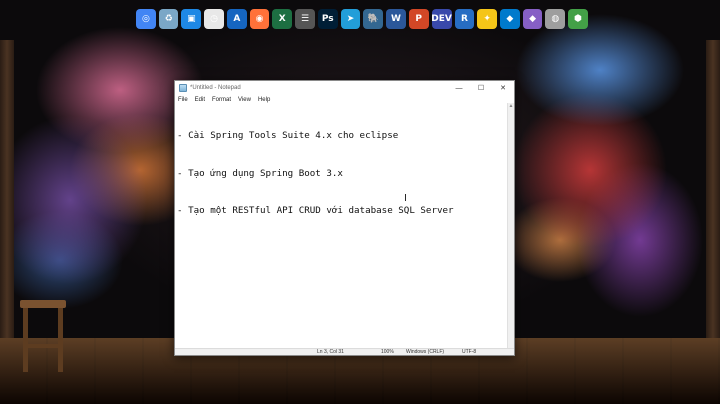 The width and height of the screenshot is (720, 404). I want to click on menu-file: File, so click(183, 100).